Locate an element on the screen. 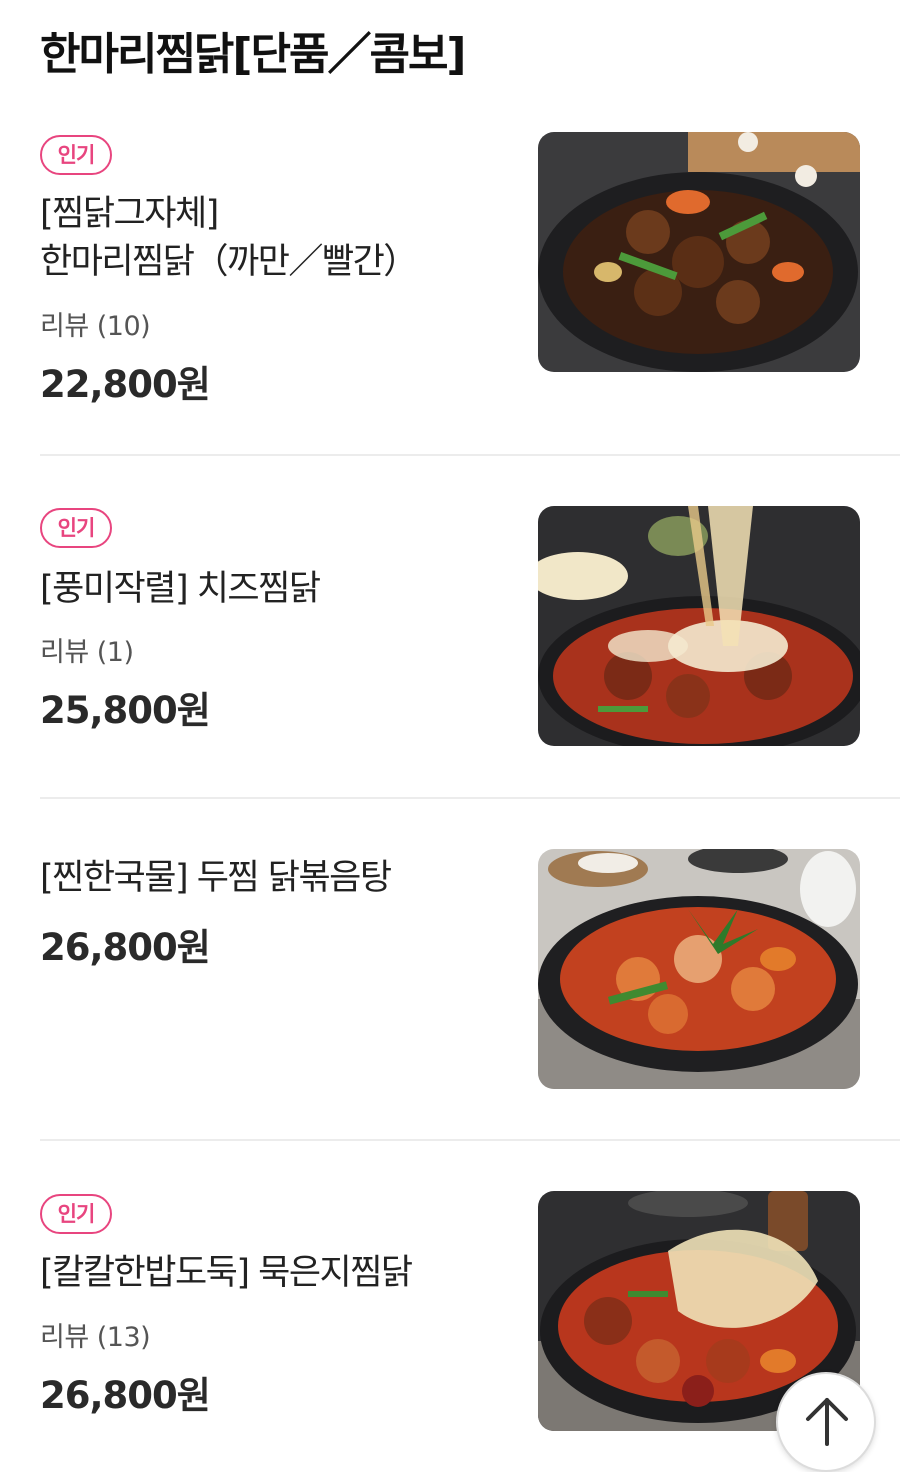 This screenshot has height=1472, width=900. menu-item-name-line: [칼칼한밥도둑] 묵은지찜닭 is located at coordinates (226, 1273).